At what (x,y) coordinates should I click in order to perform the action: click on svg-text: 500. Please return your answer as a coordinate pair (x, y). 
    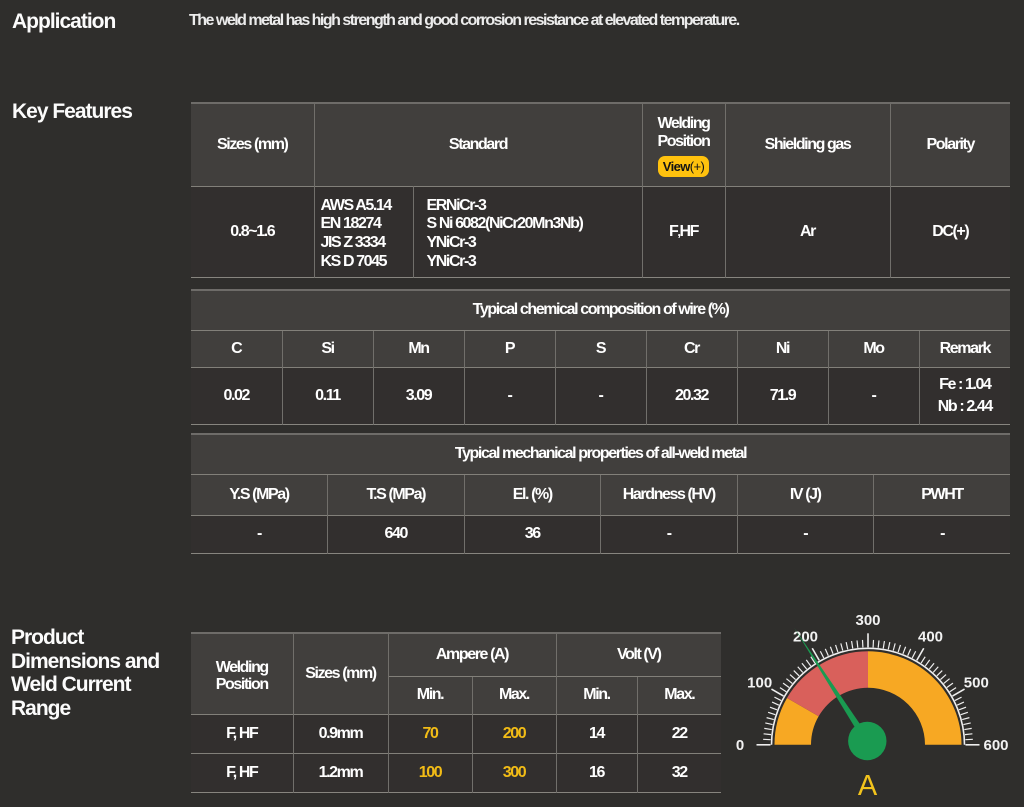
    Looking at the image, I should click on (976, 682).